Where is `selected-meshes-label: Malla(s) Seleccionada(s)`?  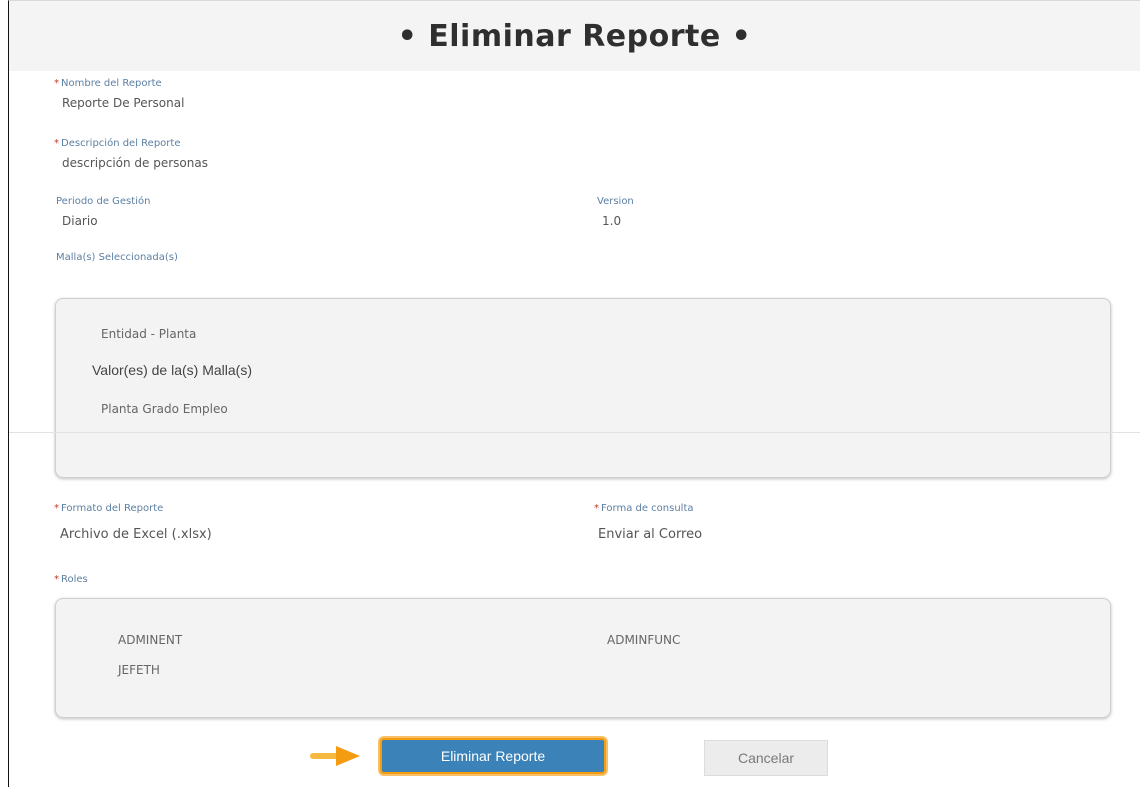 selected-meshes-label: Malla(s) Seleccionada(s) is located at coordinates (117, 257).